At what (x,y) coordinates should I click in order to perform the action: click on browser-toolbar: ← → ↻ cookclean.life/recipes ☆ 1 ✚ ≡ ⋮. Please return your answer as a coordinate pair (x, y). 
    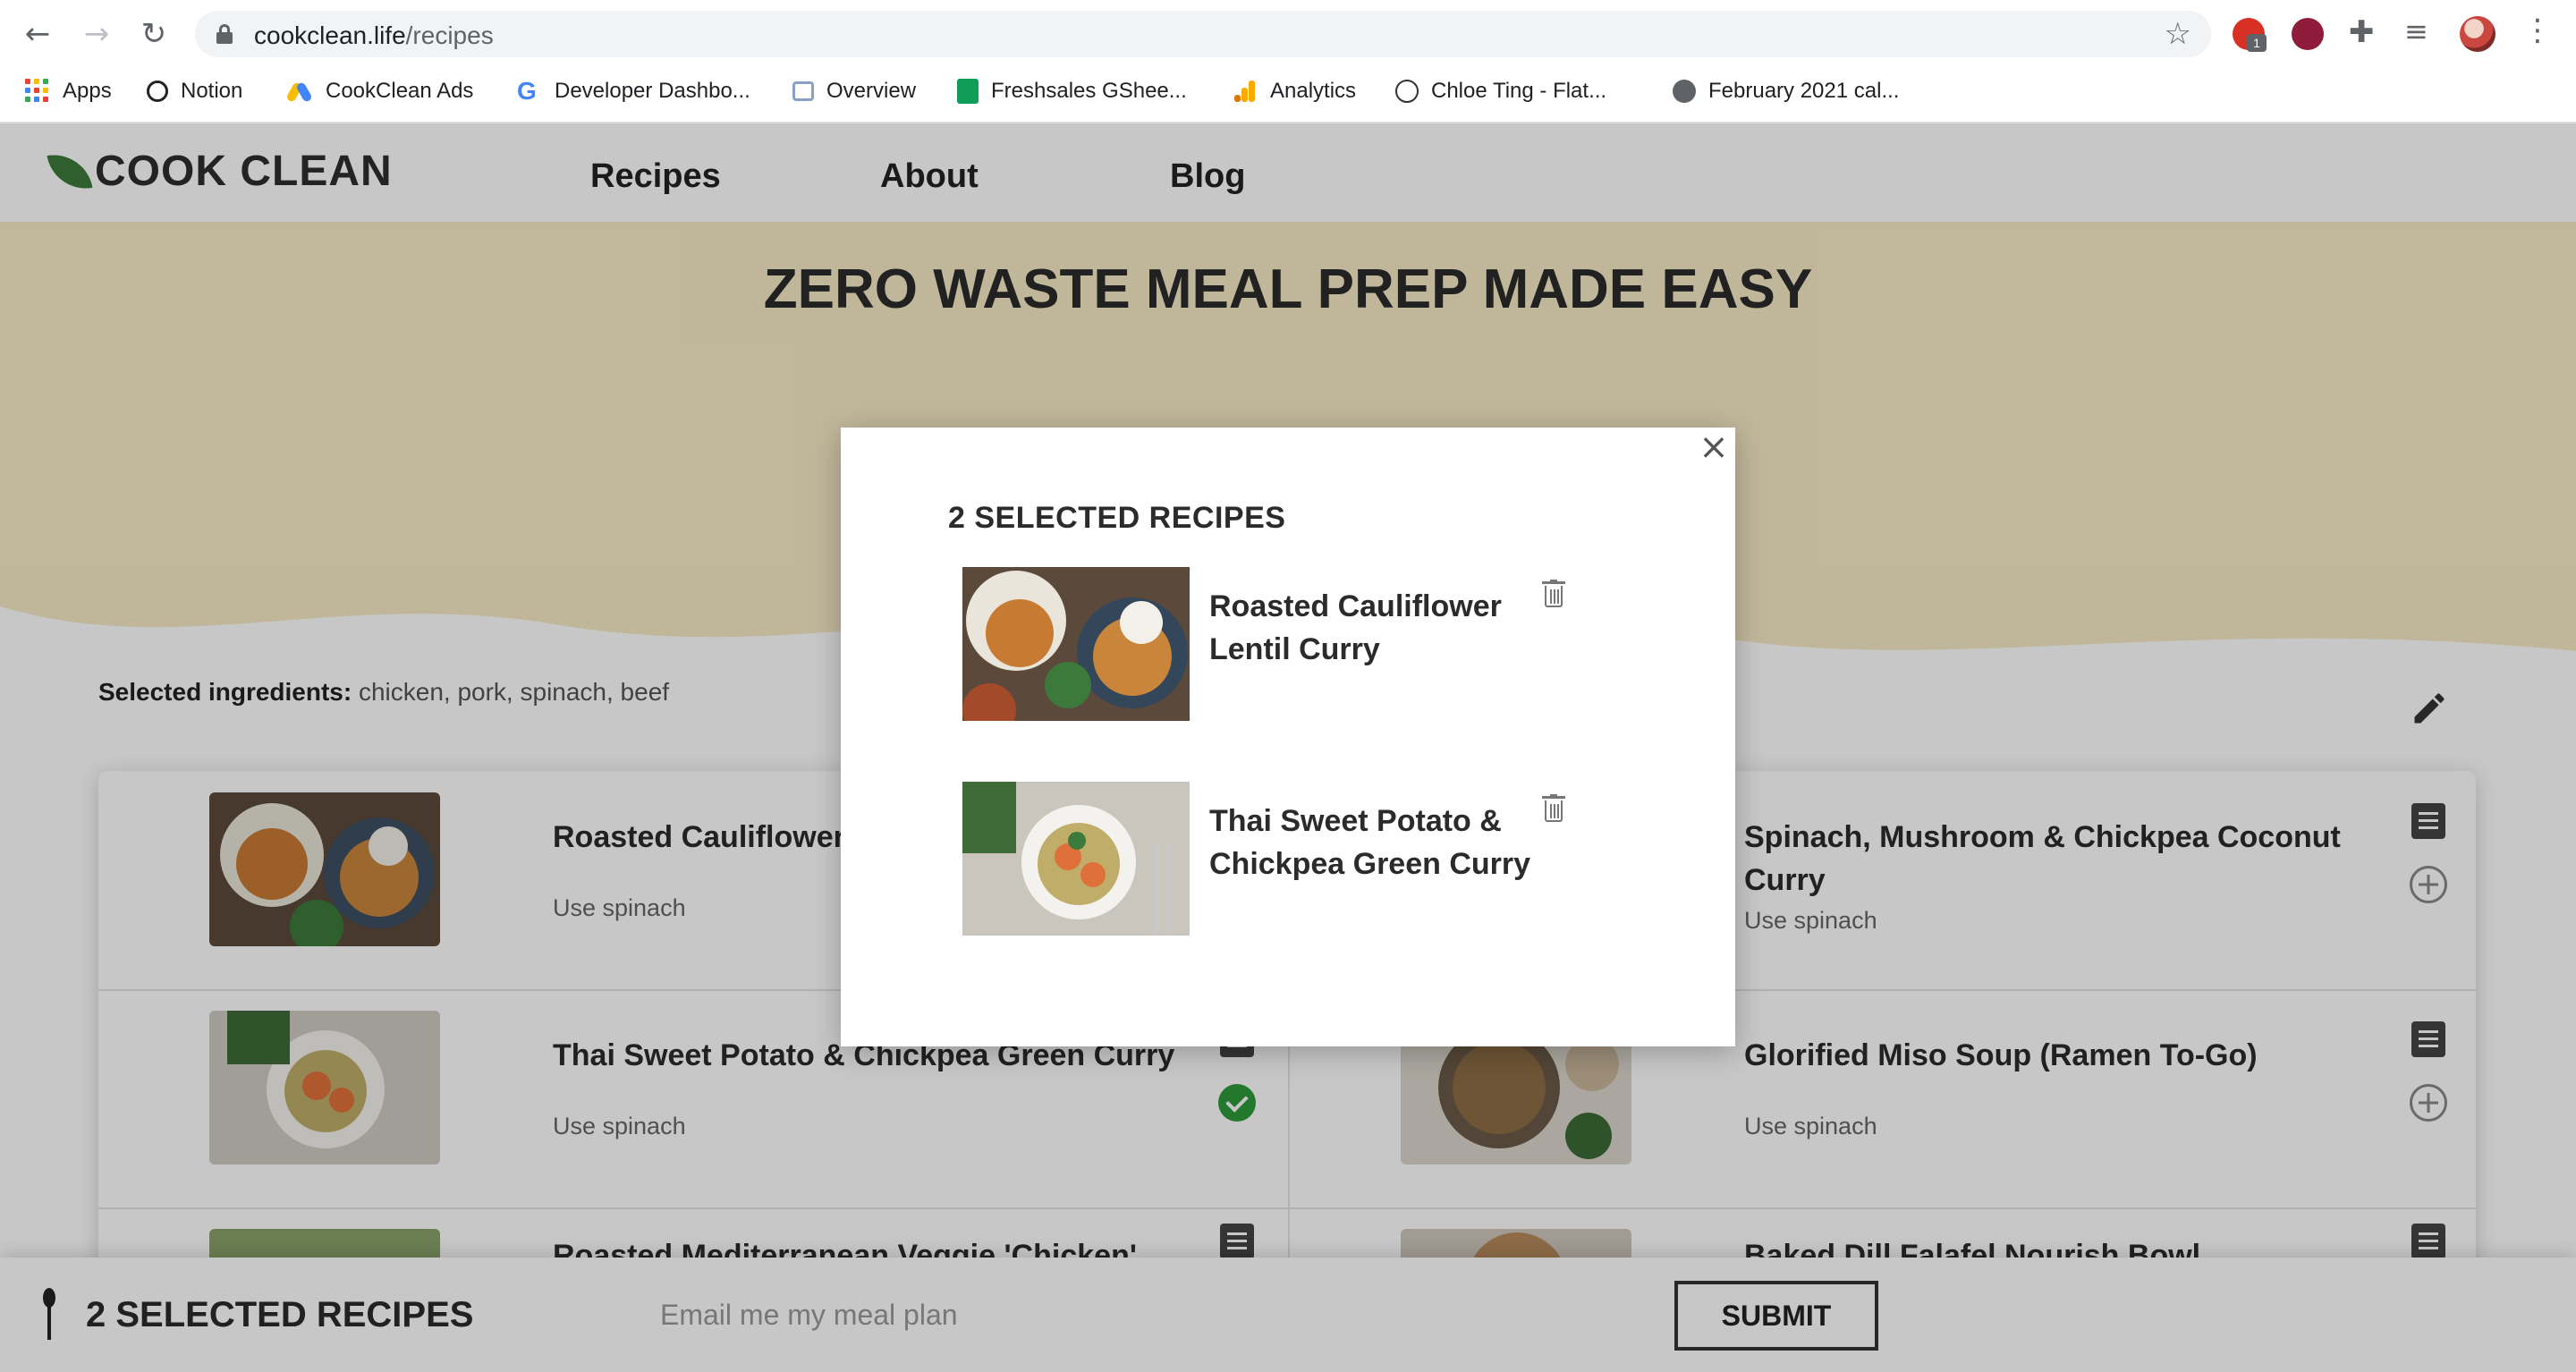
    Looking at the image, I should click on (1288, 34).